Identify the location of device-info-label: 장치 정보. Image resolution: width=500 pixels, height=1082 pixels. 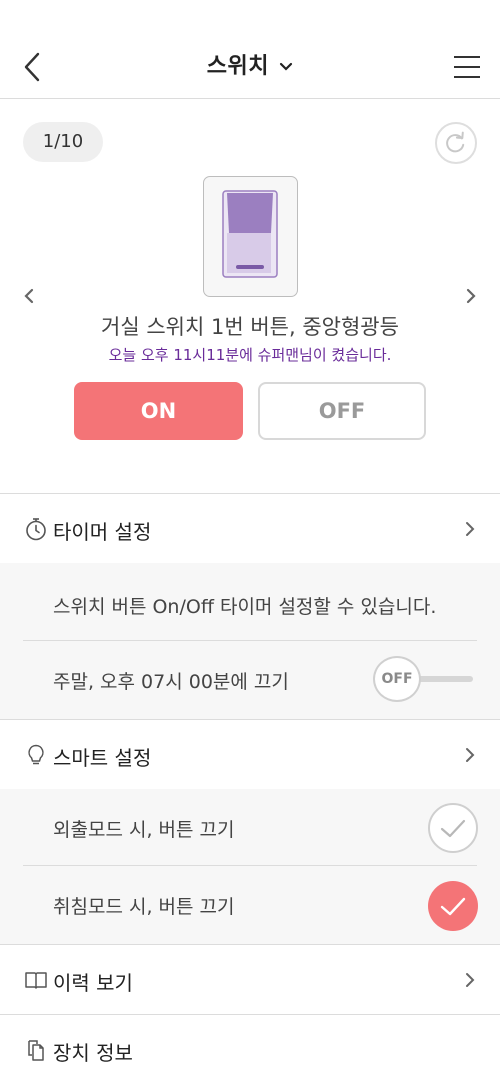
(93, 1053).